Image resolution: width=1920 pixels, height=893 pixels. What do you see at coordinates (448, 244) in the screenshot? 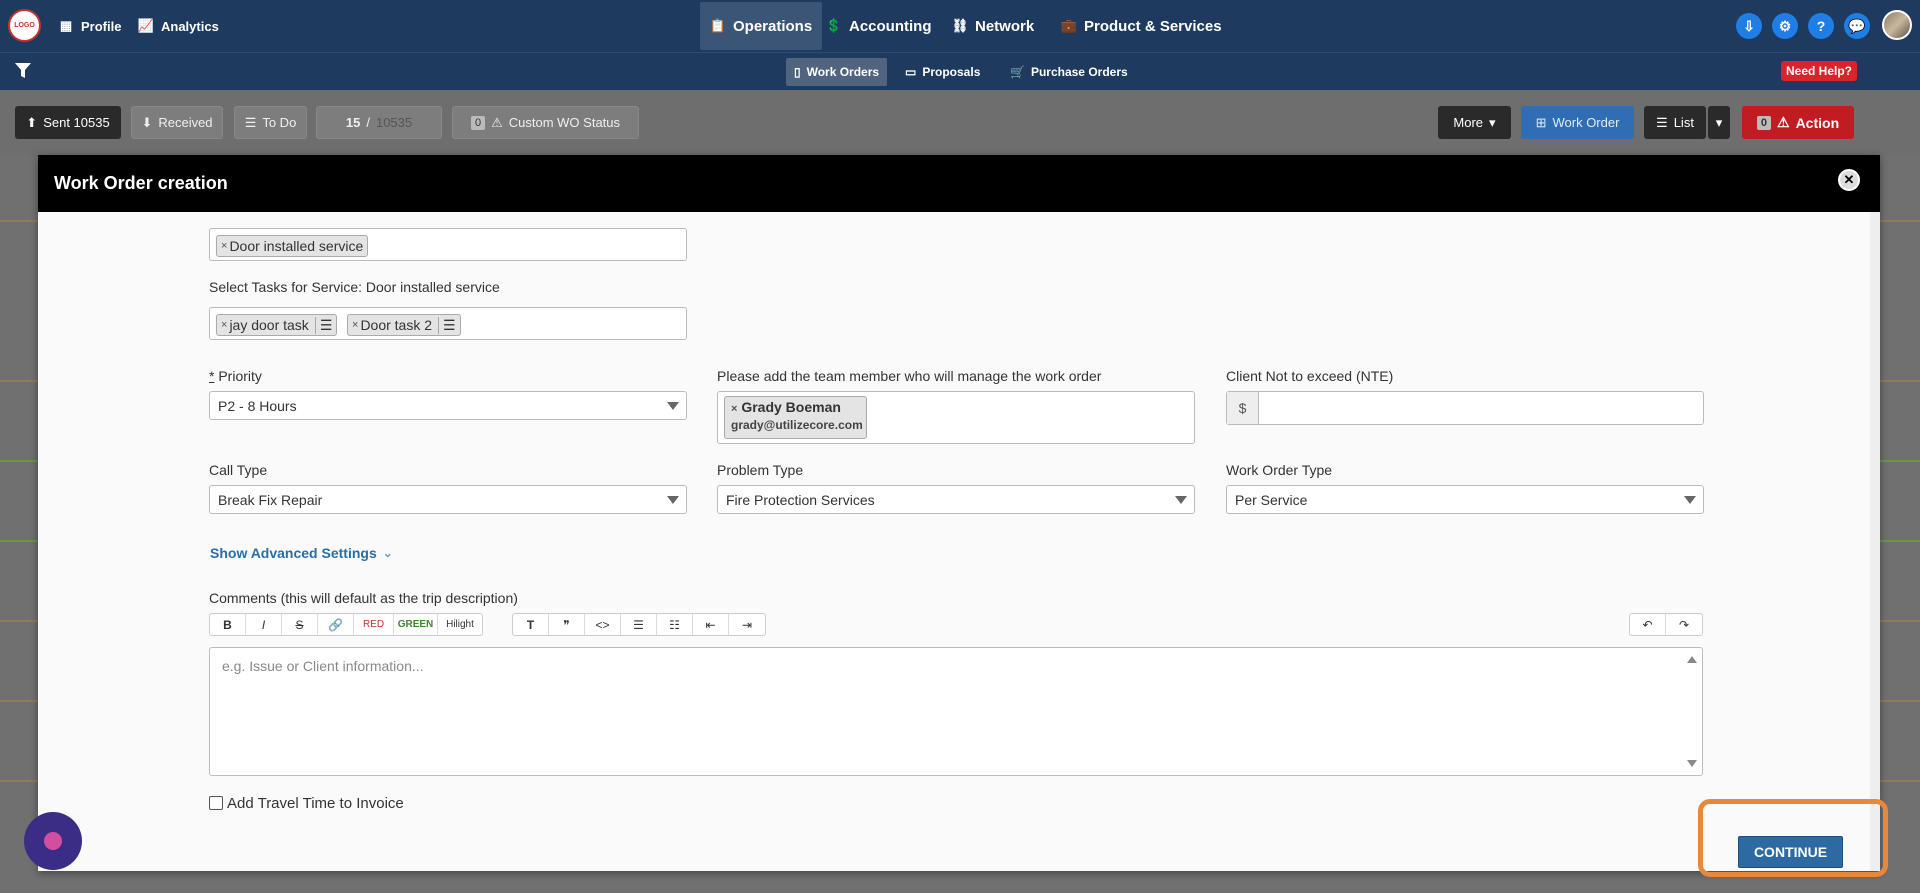
I see `service-select: × Door installed service` at bounding box center [448, 244].